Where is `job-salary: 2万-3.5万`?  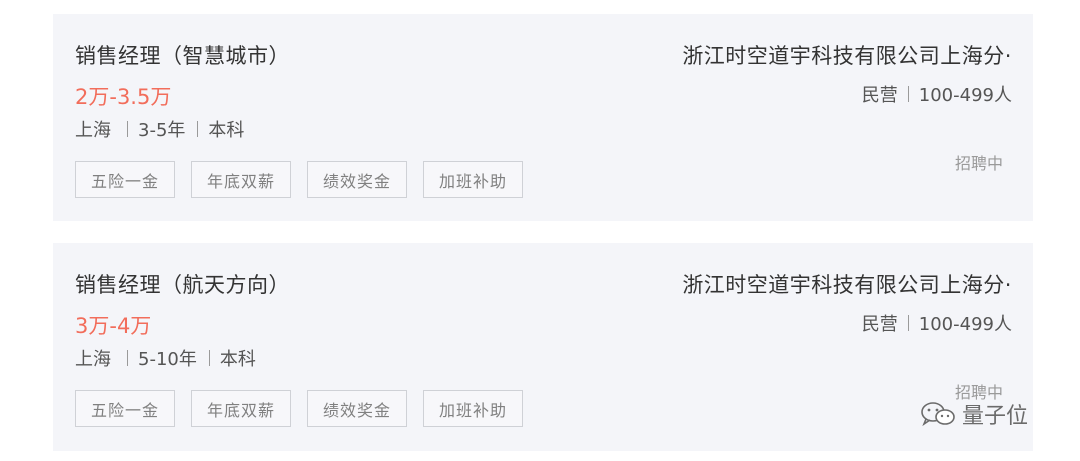
job-salary: 2万-3.5万 is located at coordinates (123, 97).